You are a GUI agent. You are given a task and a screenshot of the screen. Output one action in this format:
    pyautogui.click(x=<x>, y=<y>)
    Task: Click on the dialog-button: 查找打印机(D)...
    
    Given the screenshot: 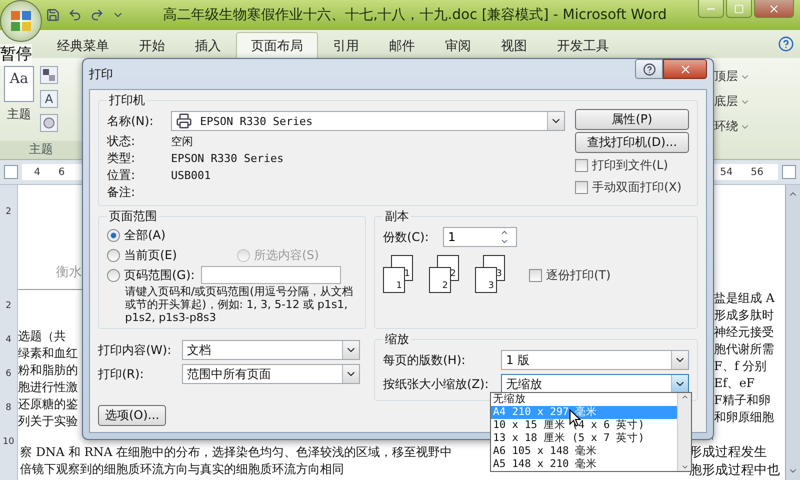 What is the action you would take?
    pyautogui.click(x=632, y=142)
    